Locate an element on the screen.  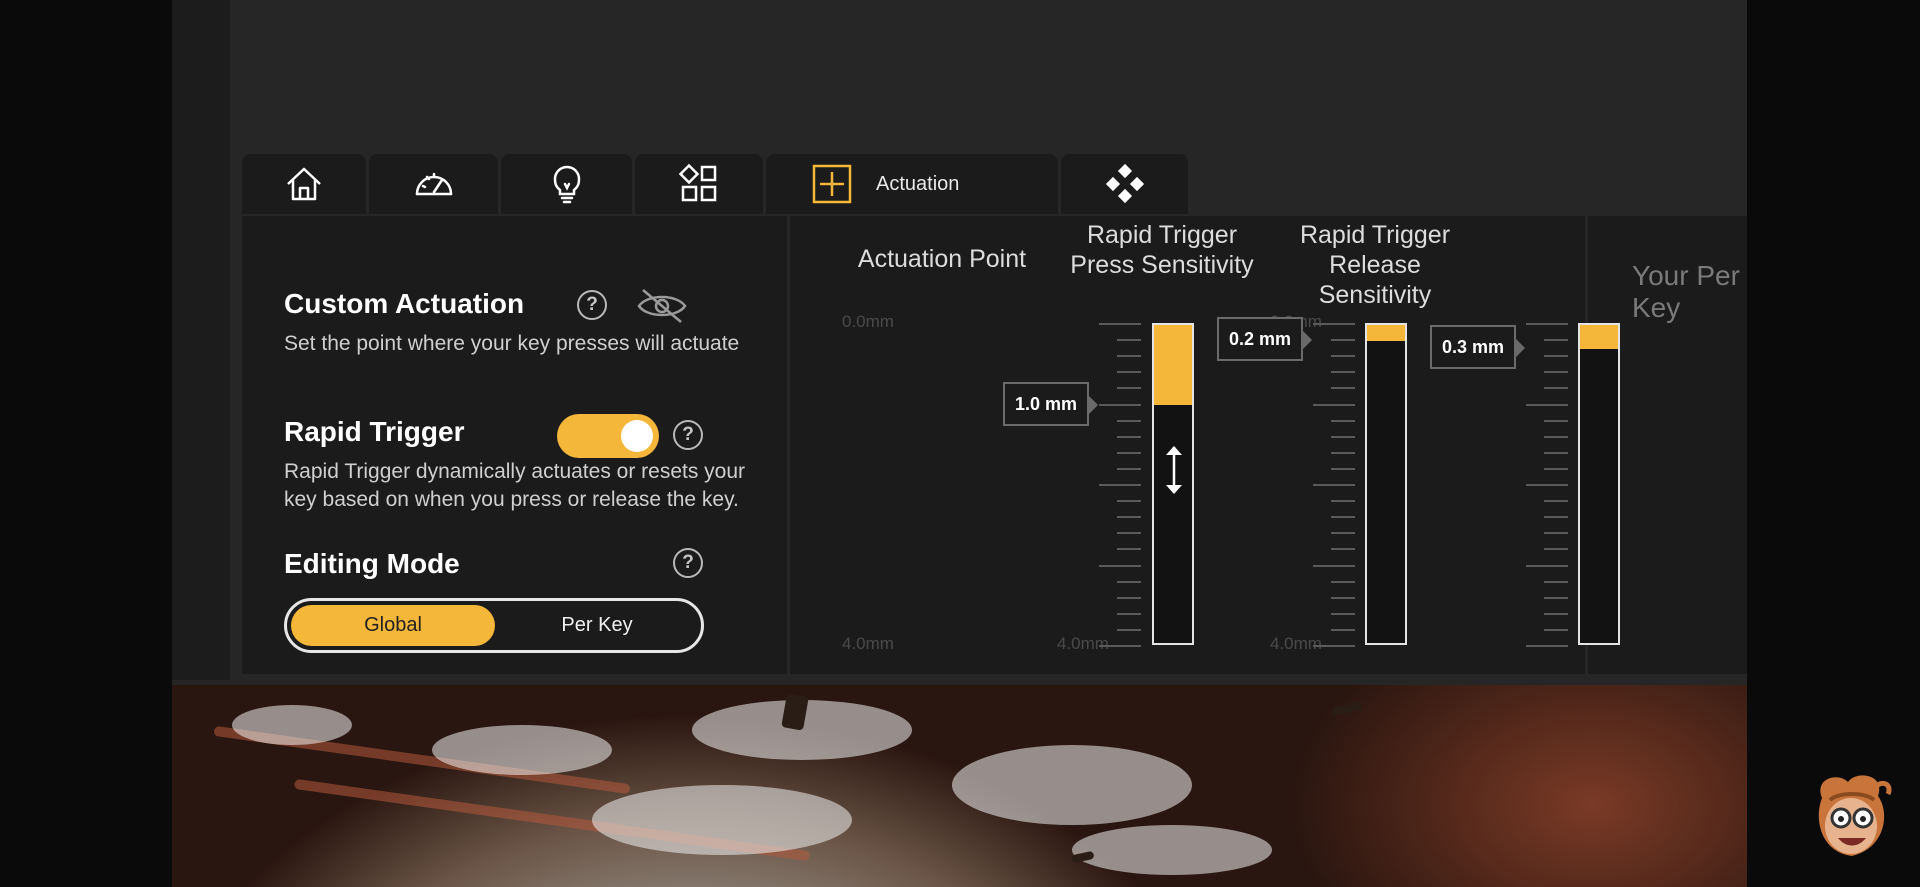
home-icon is located at coordinates (304, 184).